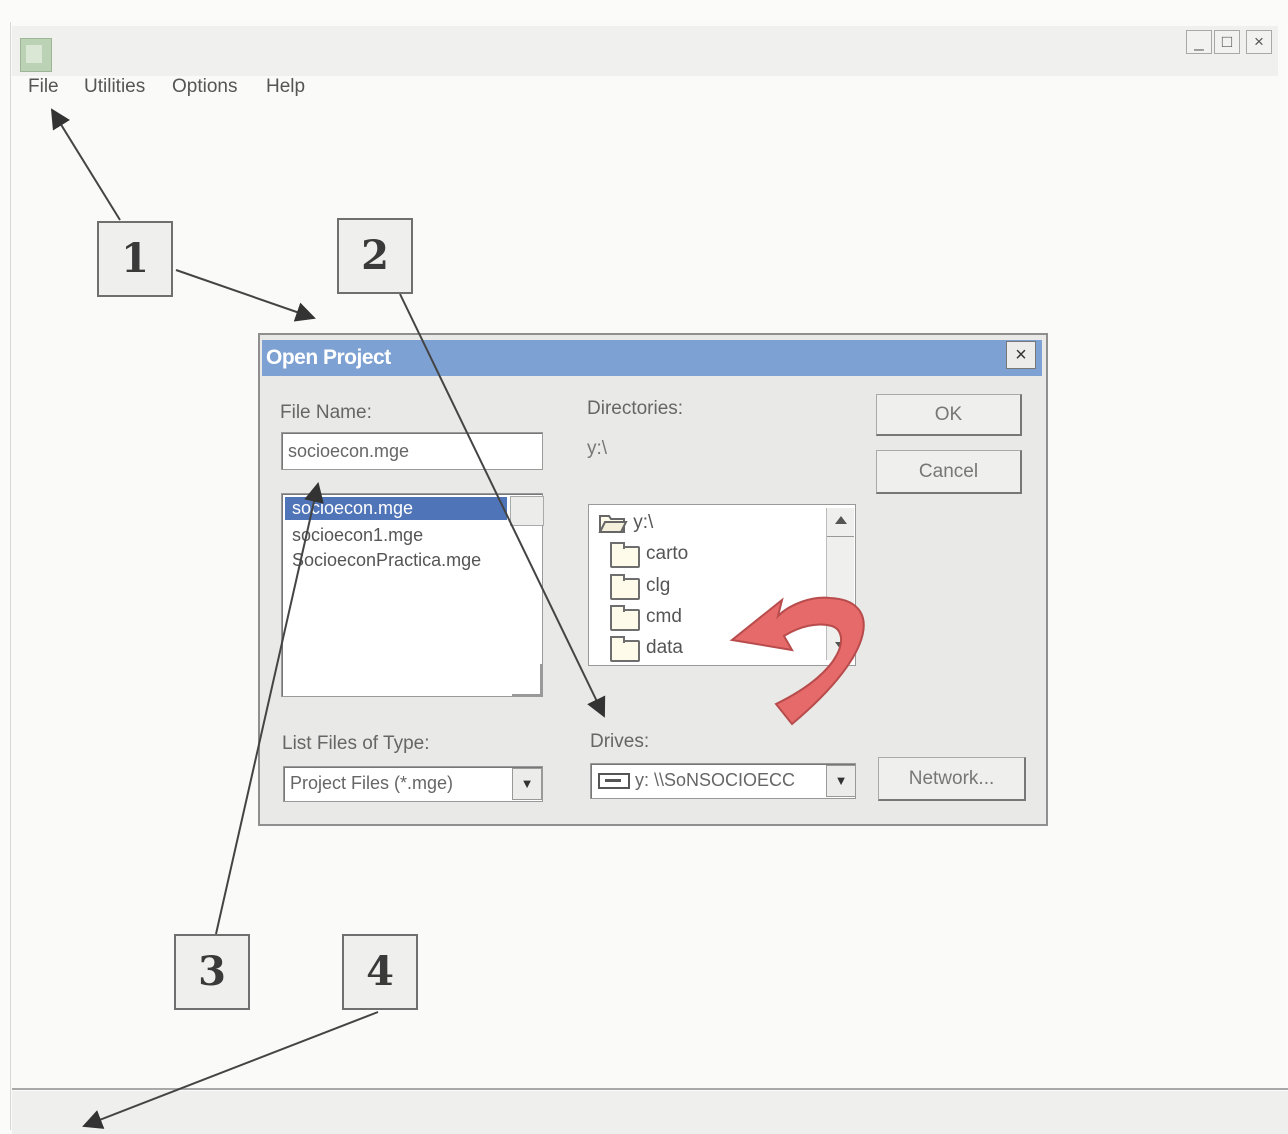 The width and height of the screenshot is (1288, 1134). What do you see at coordinates (357, 535) in the screenshot?
I see `file-list-item: socioecon1.mge` at bounding box center [357, 535].